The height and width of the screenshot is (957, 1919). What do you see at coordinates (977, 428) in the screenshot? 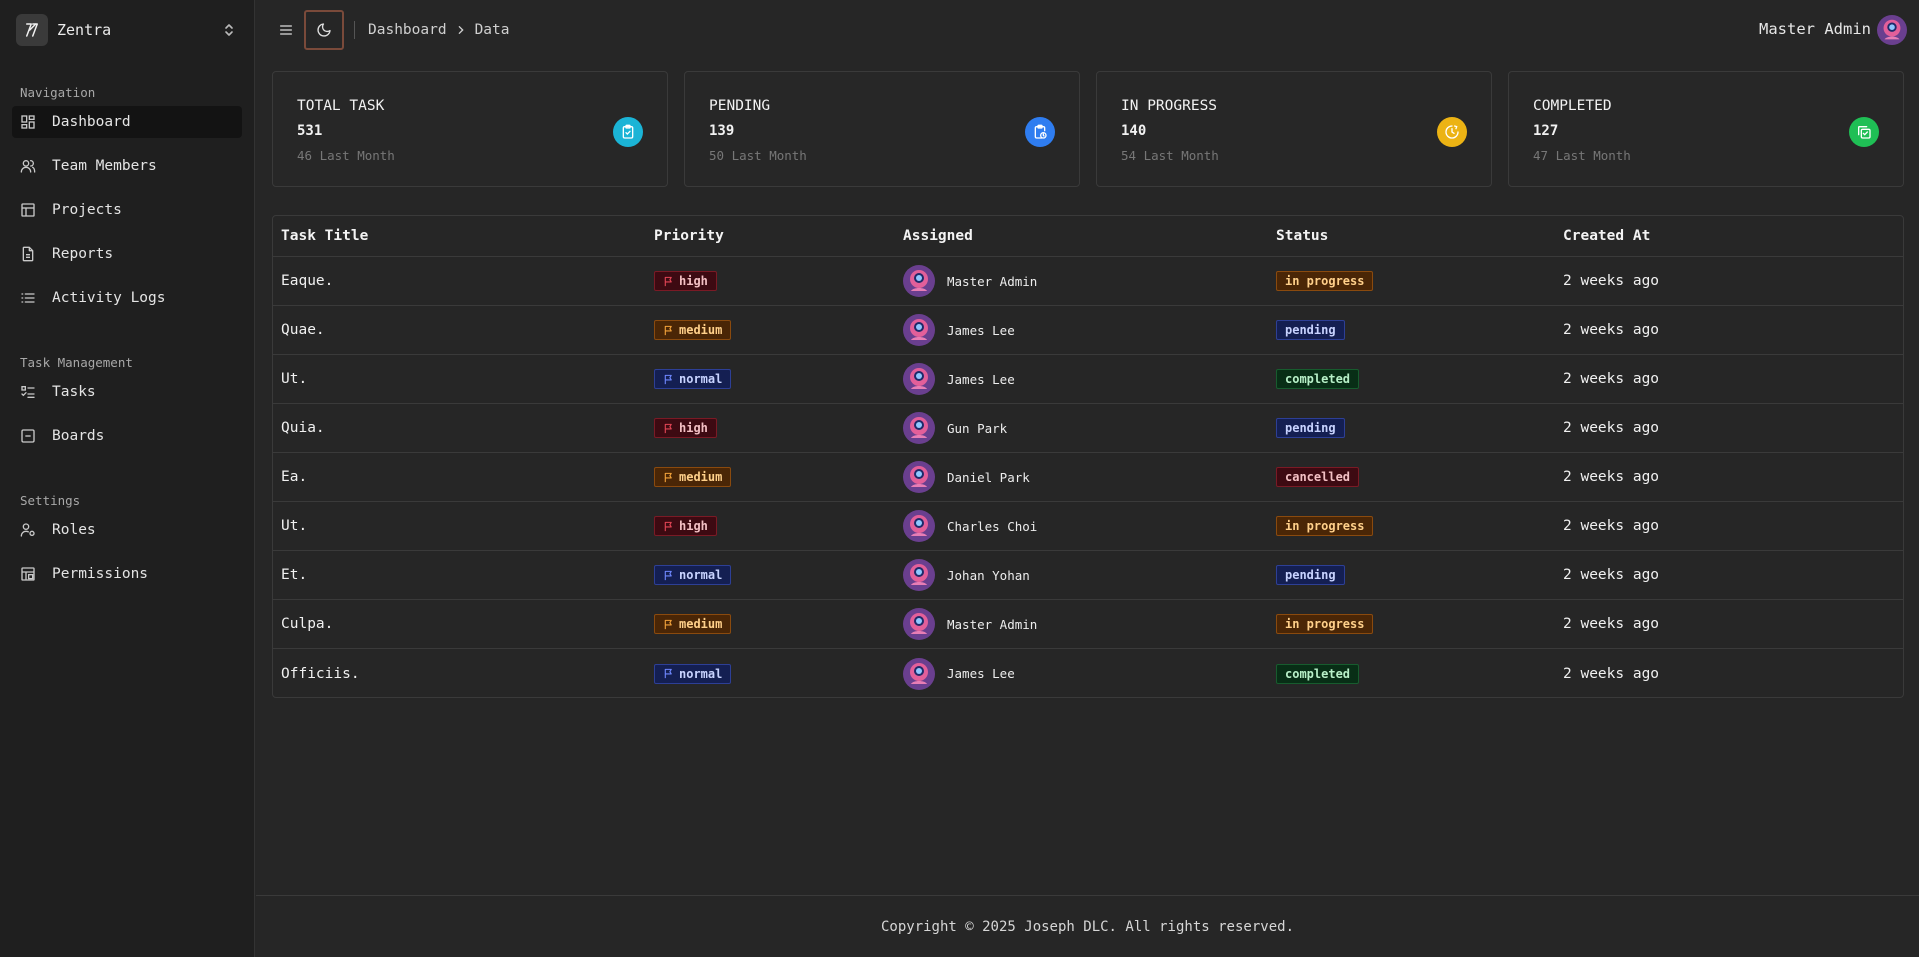
I see `assignee-name: Gun Park` at bounding box center [977, 428].